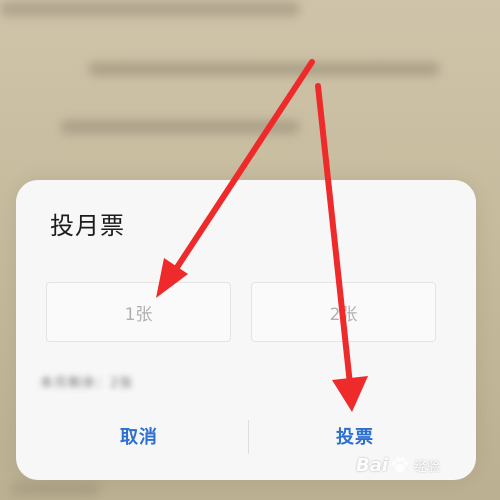 The width and height of the screenshot is (500, 500). What do you see at coordinates (372, 465) in the screenshot?
I see `watermark-text-left: Bai` at bounding box center [372, 465].